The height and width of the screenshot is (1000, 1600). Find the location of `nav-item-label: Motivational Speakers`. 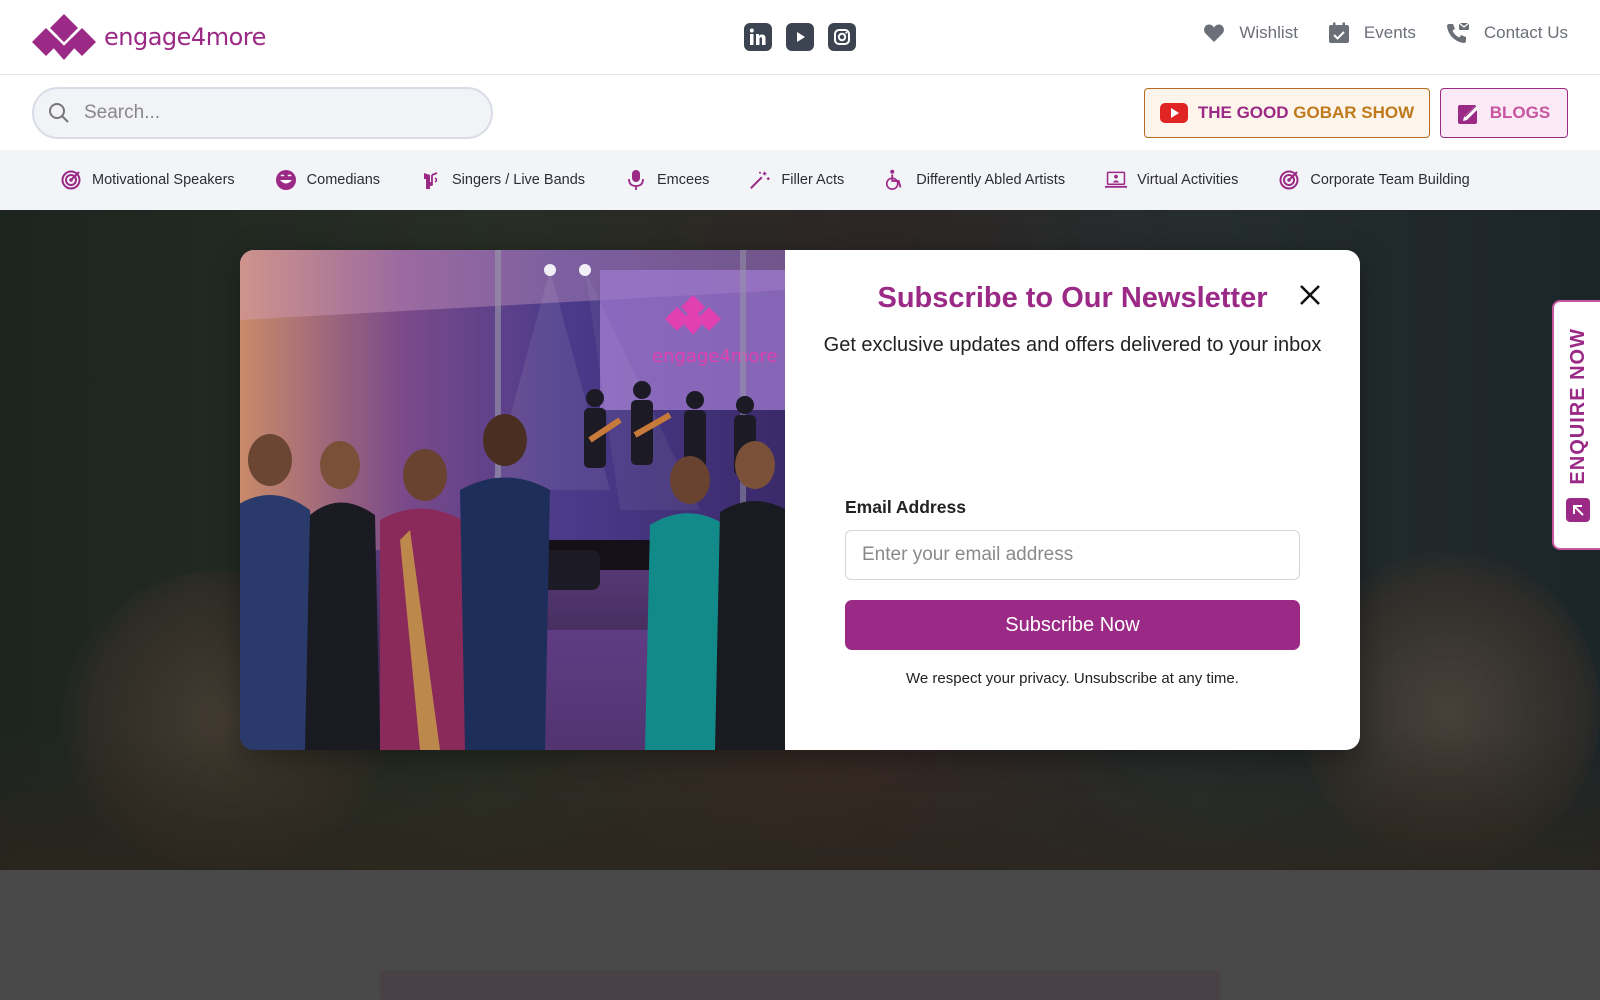

nav-item-label: Motivational Speakers is located at coordinates (163, 180).